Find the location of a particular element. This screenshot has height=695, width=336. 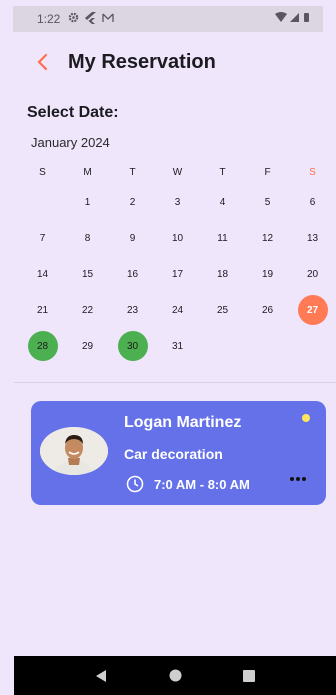

calendar-day-label: 21 is located at coordinates (42, 310).